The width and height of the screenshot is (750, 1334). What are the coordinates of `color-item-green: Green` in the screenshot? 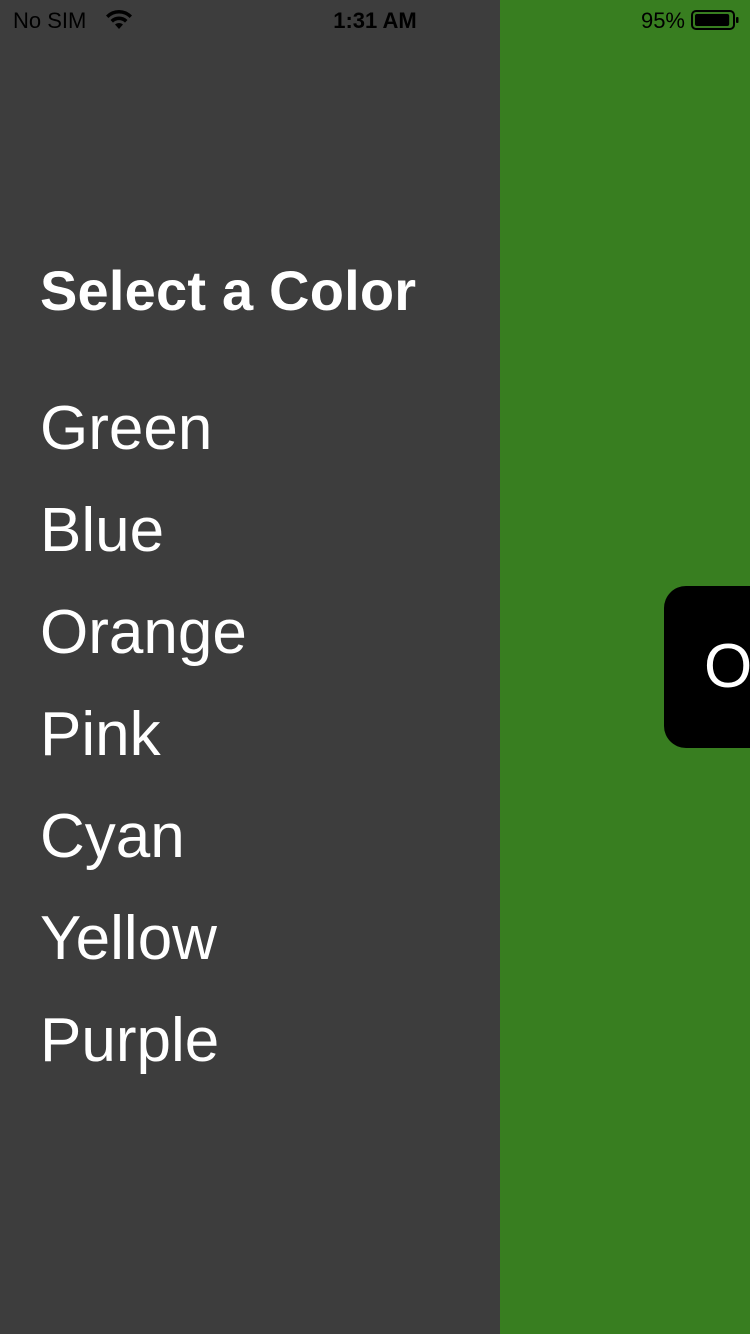 It's located at (143, 443).